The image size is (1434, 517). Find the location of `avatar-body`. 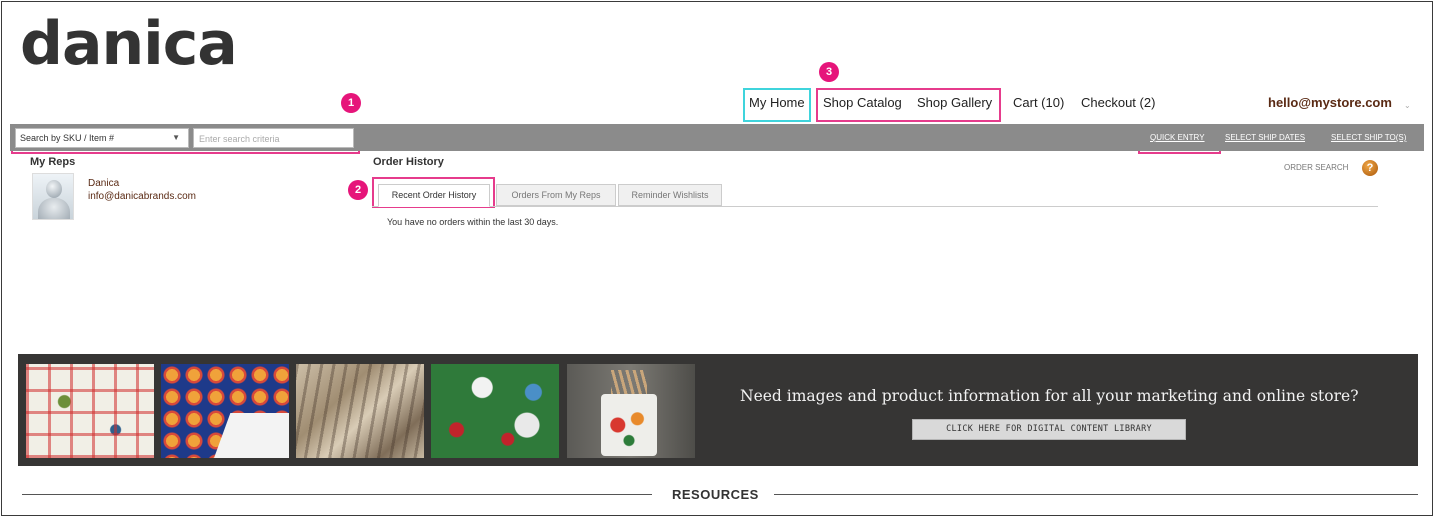

avatar-body is located at coordinates (54, 208).